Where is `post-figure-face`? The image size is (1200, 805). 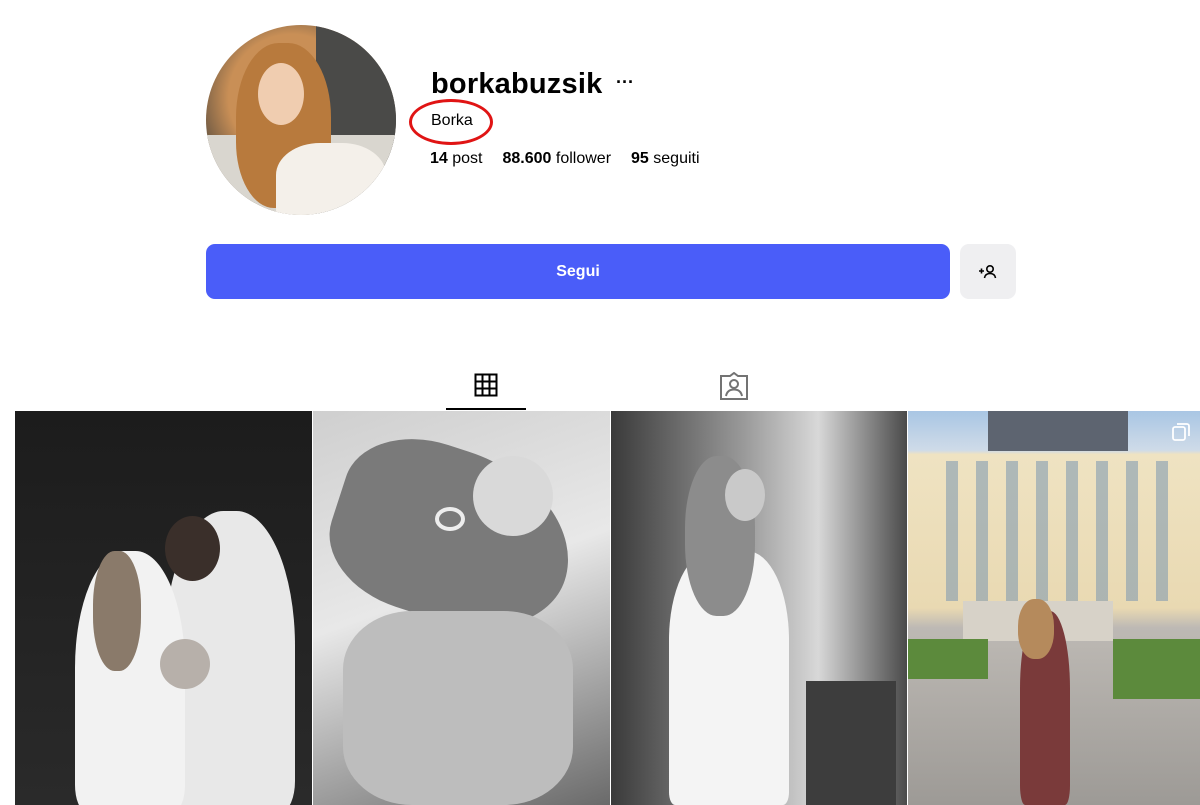
post-figure-face is located at coordinates (745, 495).